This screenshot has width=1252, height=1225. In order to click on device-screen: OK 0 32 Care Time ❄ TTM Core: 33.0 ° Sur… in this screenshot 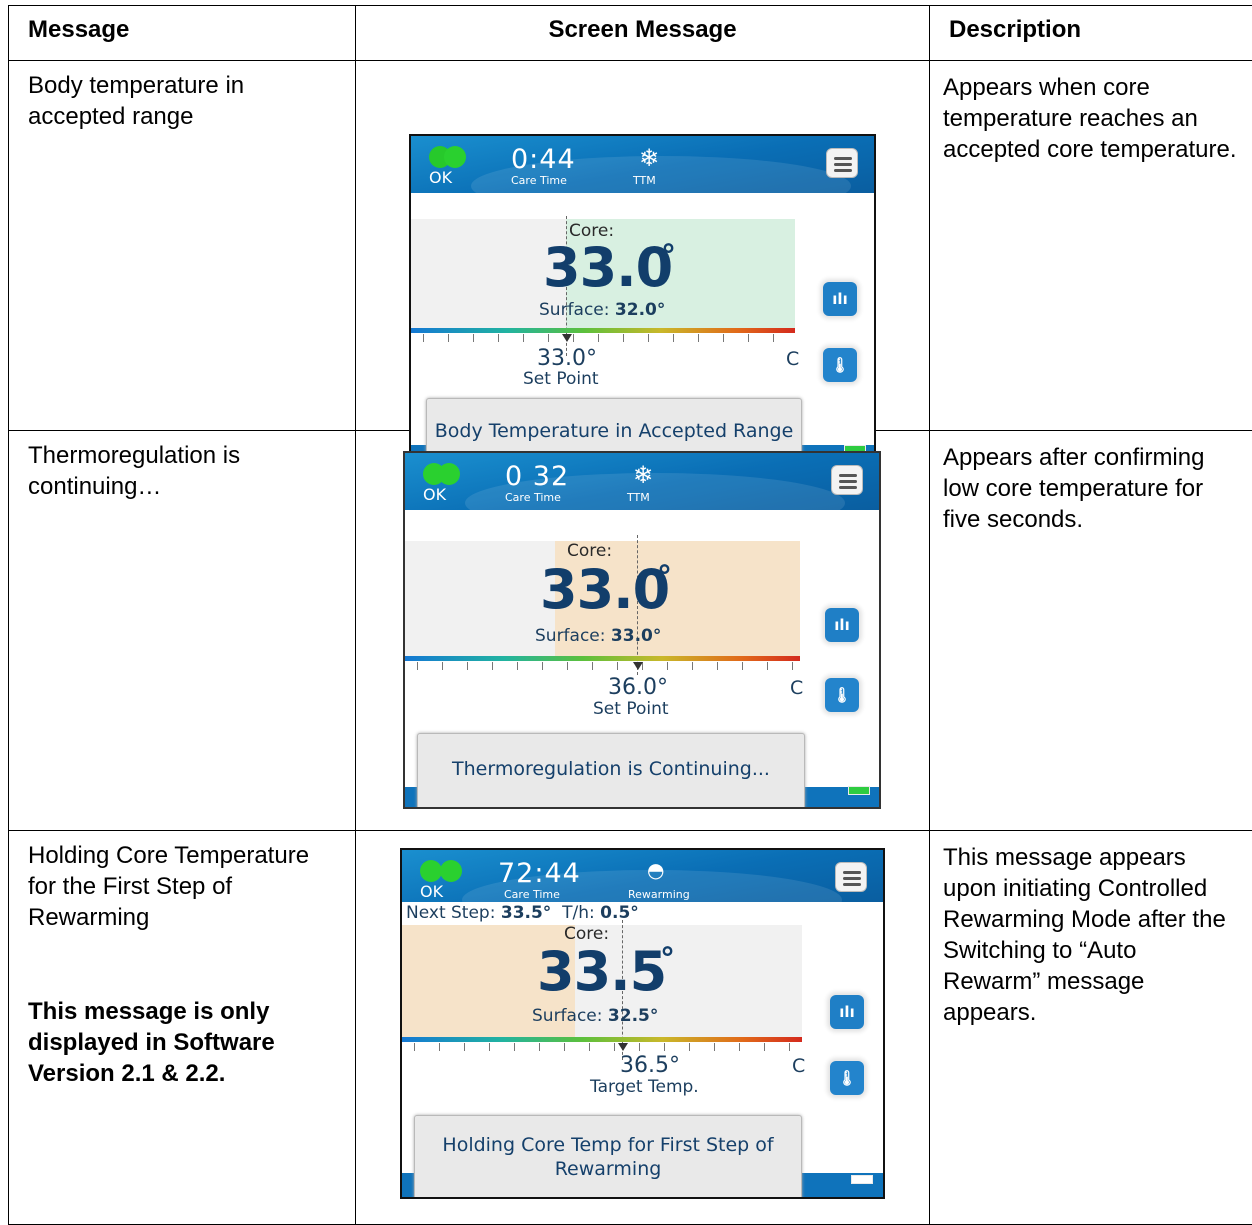, I will do `click(642, 630)`.